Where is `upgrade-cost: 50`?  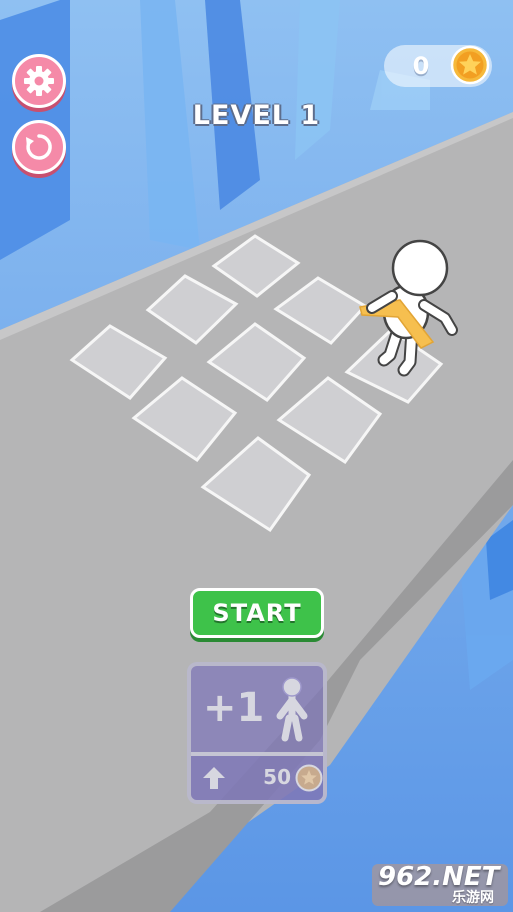
upgrade-cost: 50 is located at coordinates (277, 777).